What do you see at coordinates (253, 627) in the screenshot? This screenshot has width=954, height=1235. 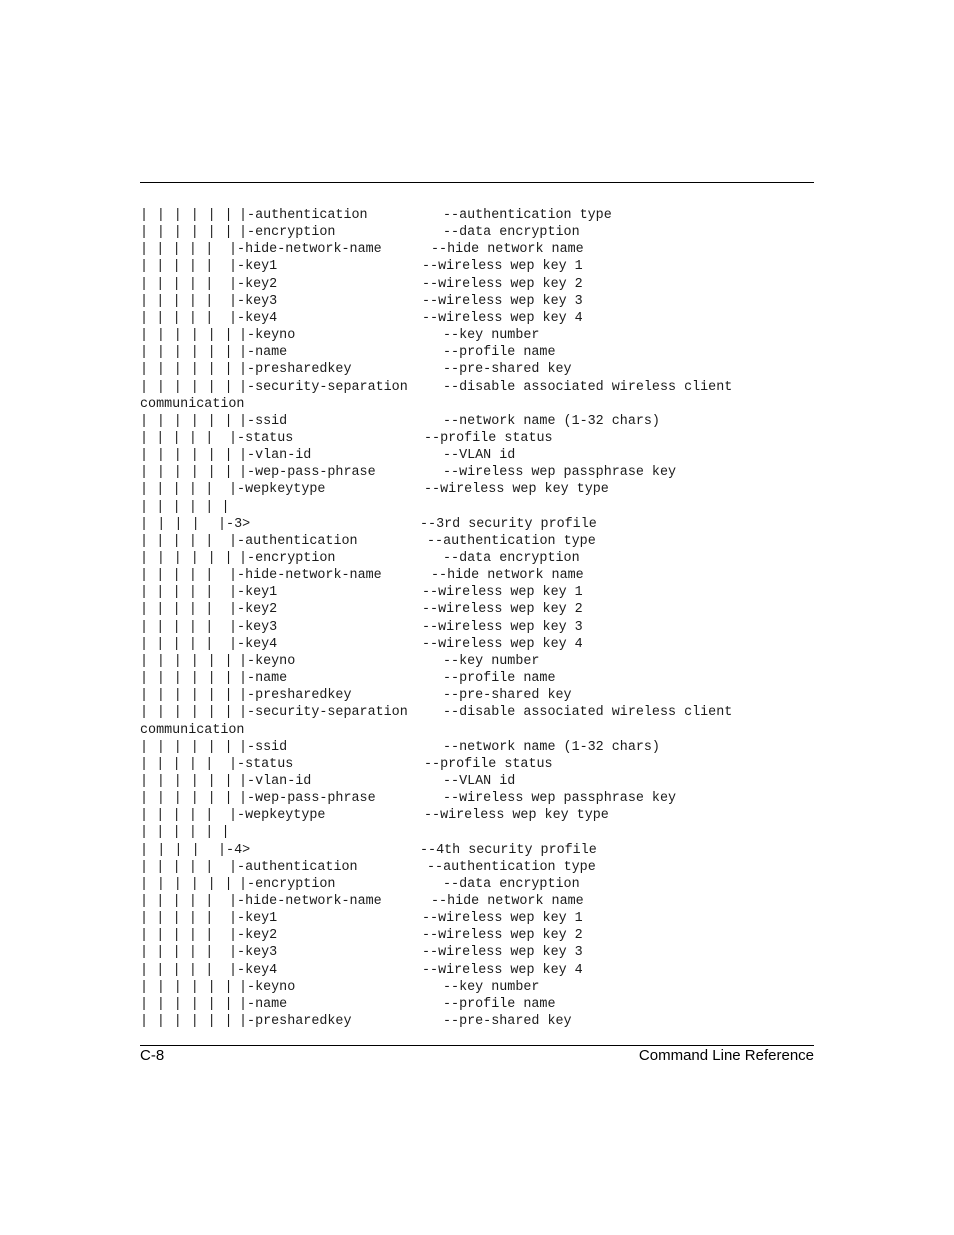 I see `command-name: |-key3` at bounding box center [253, 627].